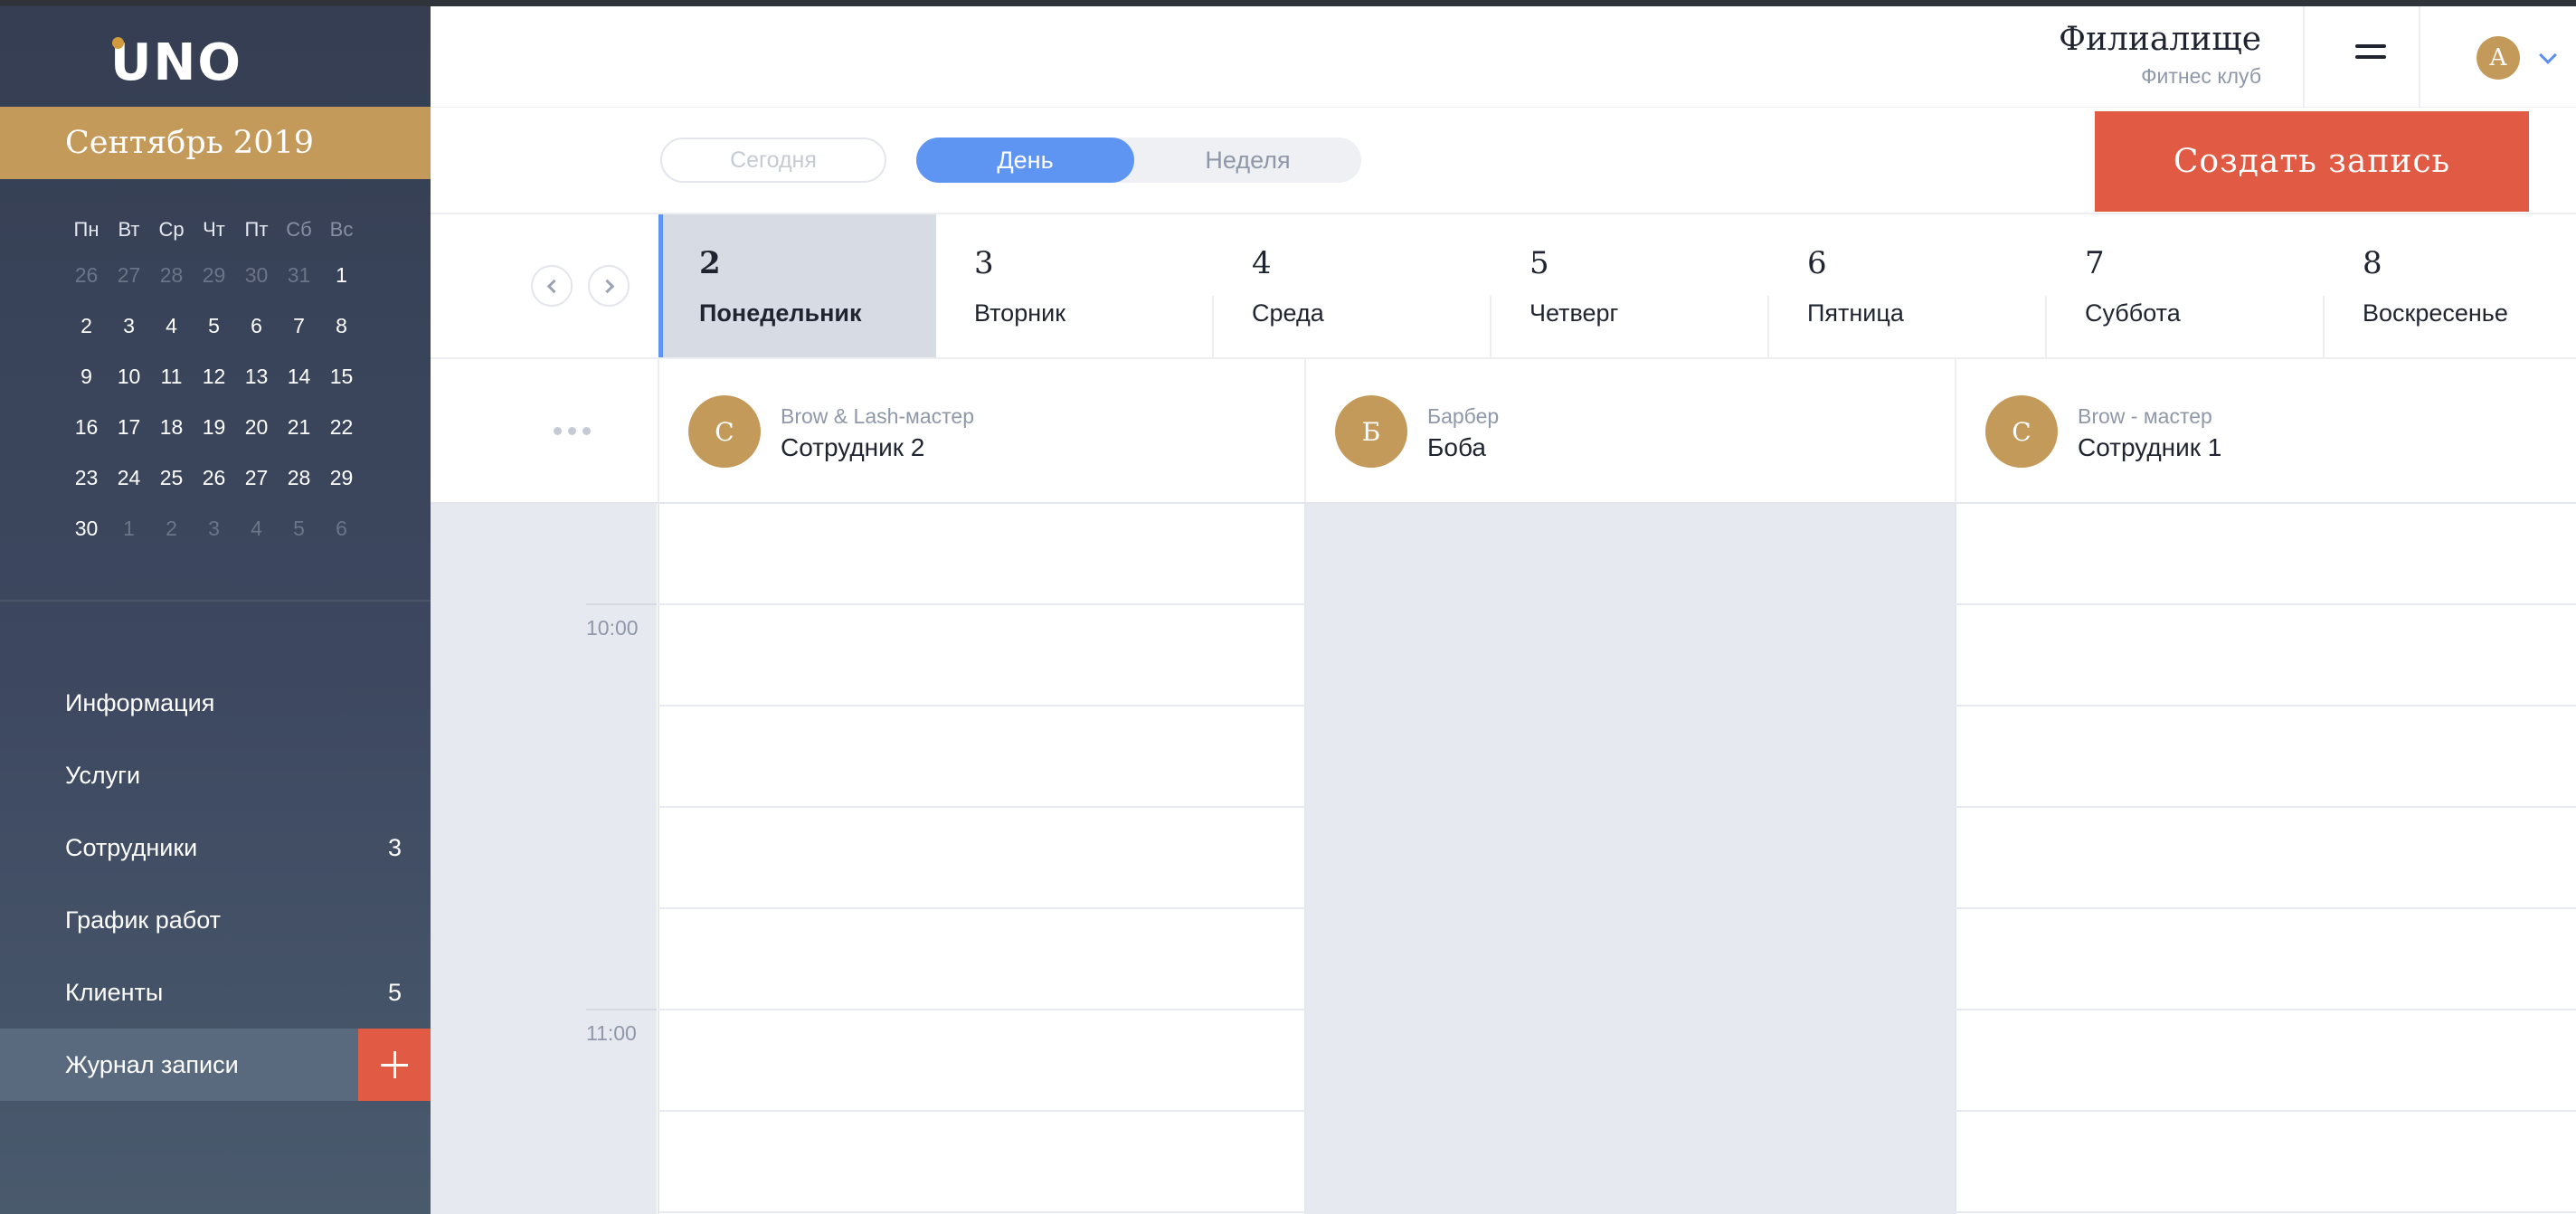 This screenshot has height=1214, width=2576. What do you see at coordinates (1630, 430) in the screenshot?
I see `staff-column-header: Б Барбер Боба` at bounding box center [1630, 430].